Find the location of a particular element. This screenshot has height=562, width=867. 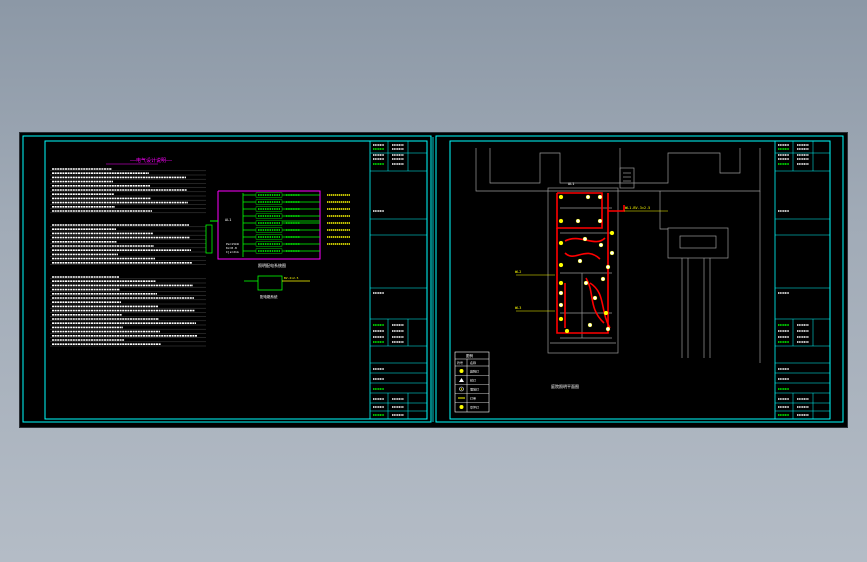

svg-text: WL2 is located at coordinates (518, 272).